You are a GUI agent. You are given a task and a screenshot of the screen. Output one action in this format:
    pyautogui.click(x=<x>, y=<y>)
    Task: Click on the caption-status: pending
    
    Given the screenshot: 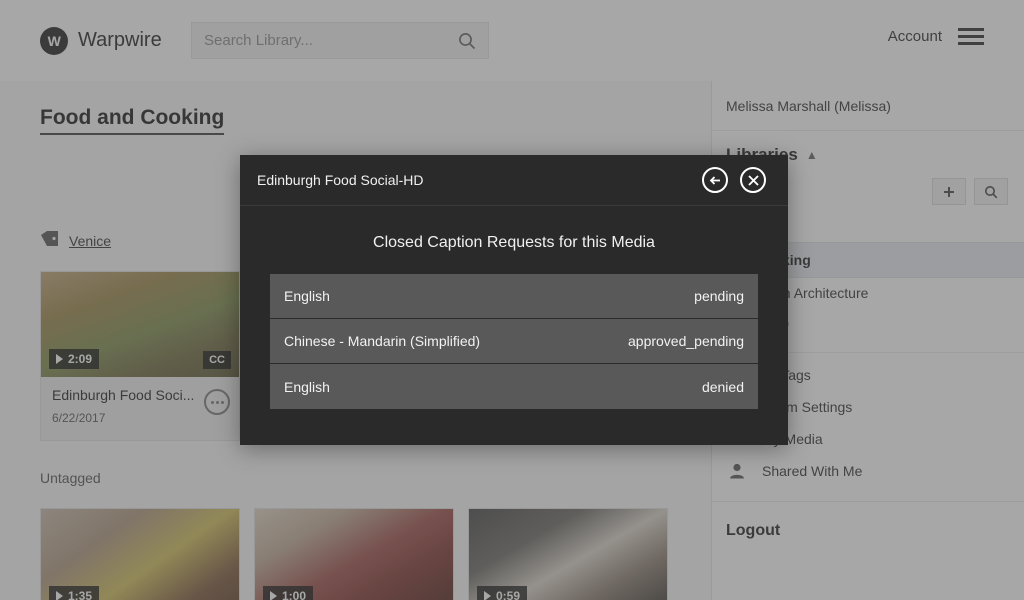 What is the action you would take?
    pyautogui.click(x=719, y=296)
    